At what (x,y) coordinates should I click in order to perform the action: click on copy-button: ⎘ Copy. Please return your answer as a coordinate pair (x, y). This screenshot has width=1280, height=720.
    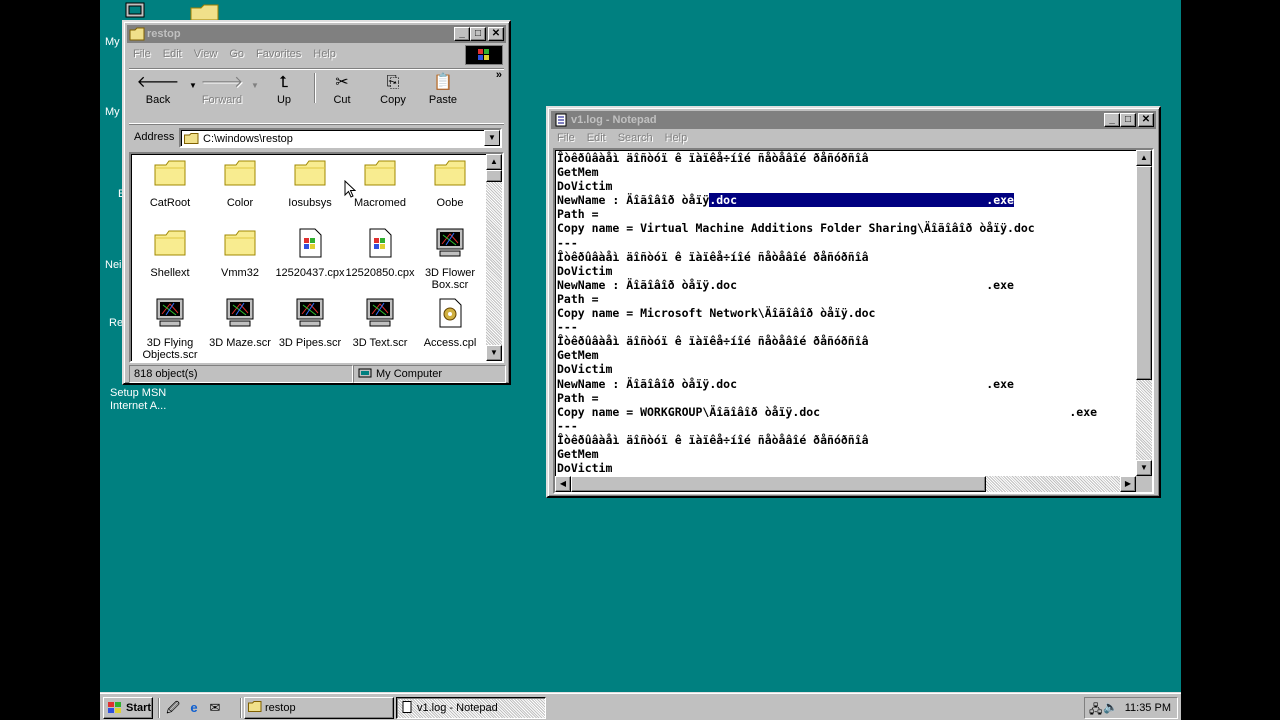
    Looking at the image, I should click on (393, 89).